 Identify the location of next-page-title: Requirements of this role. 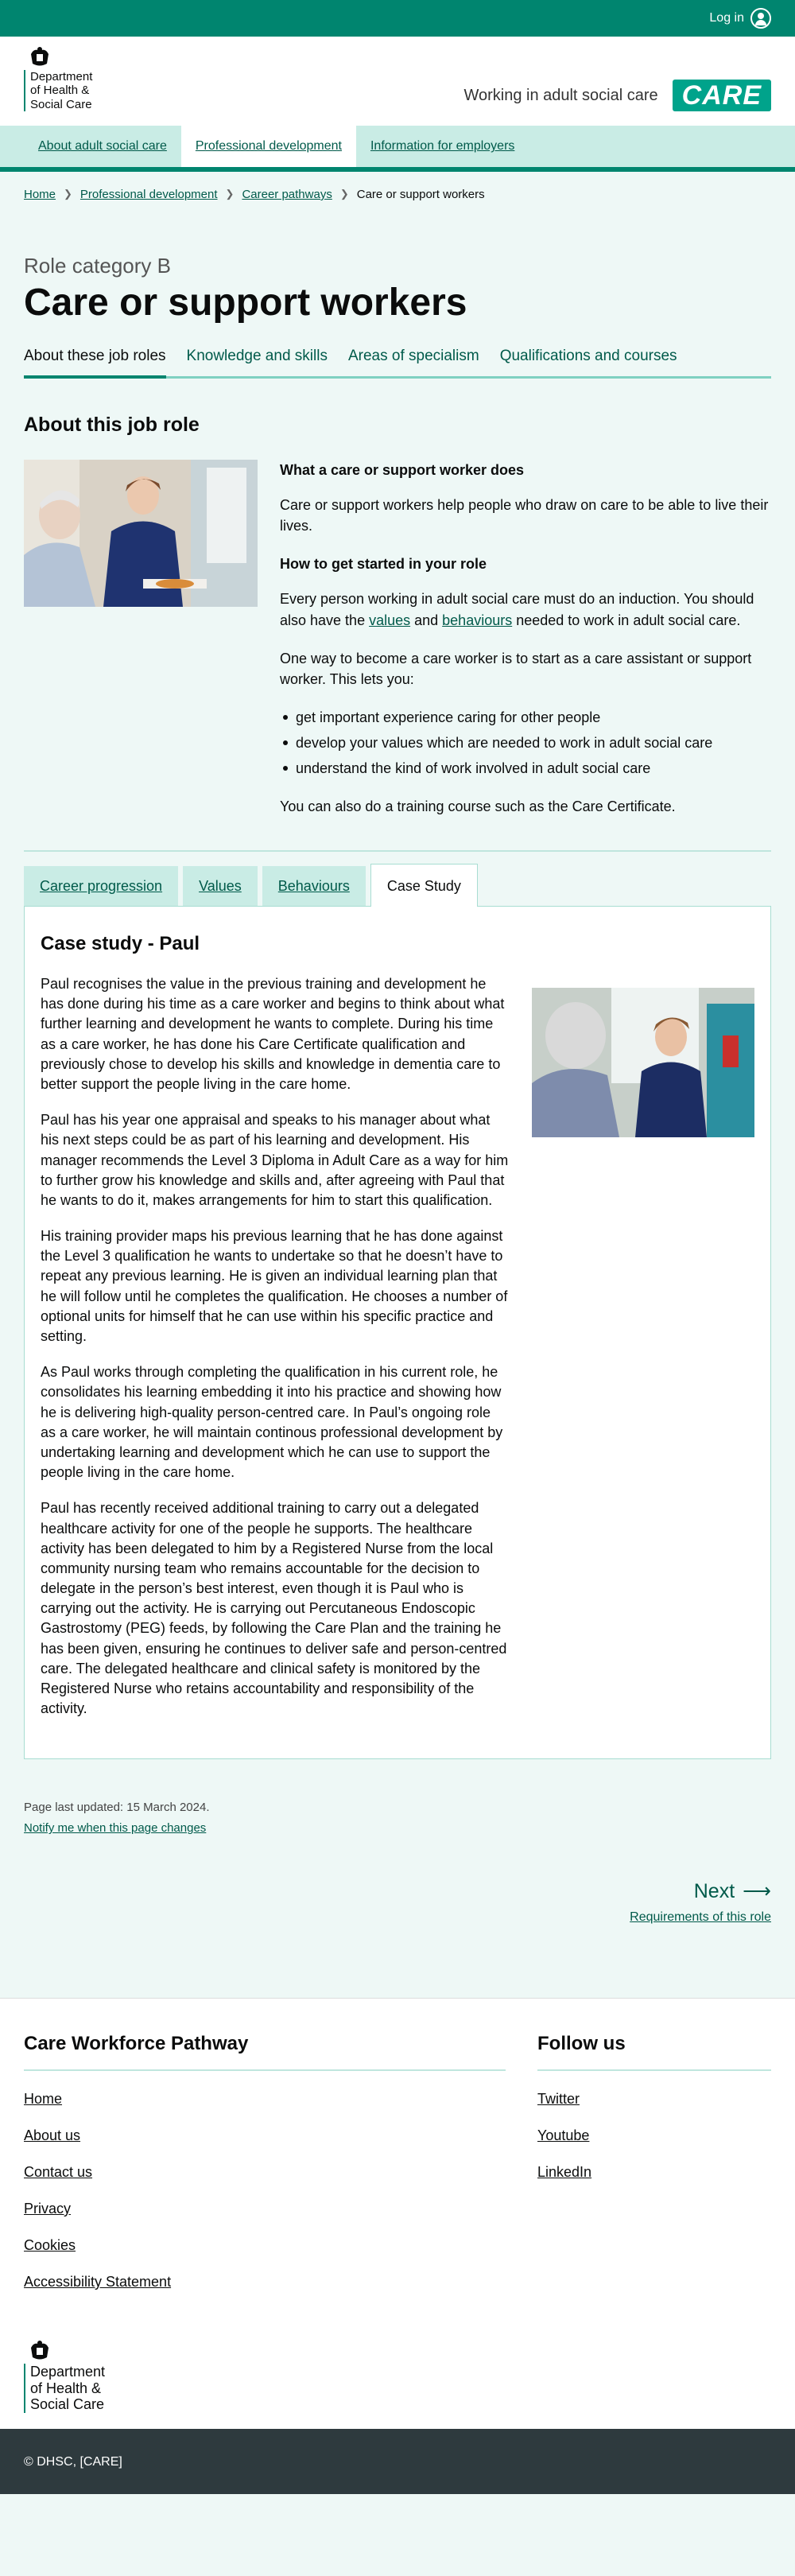
(397, 1917).